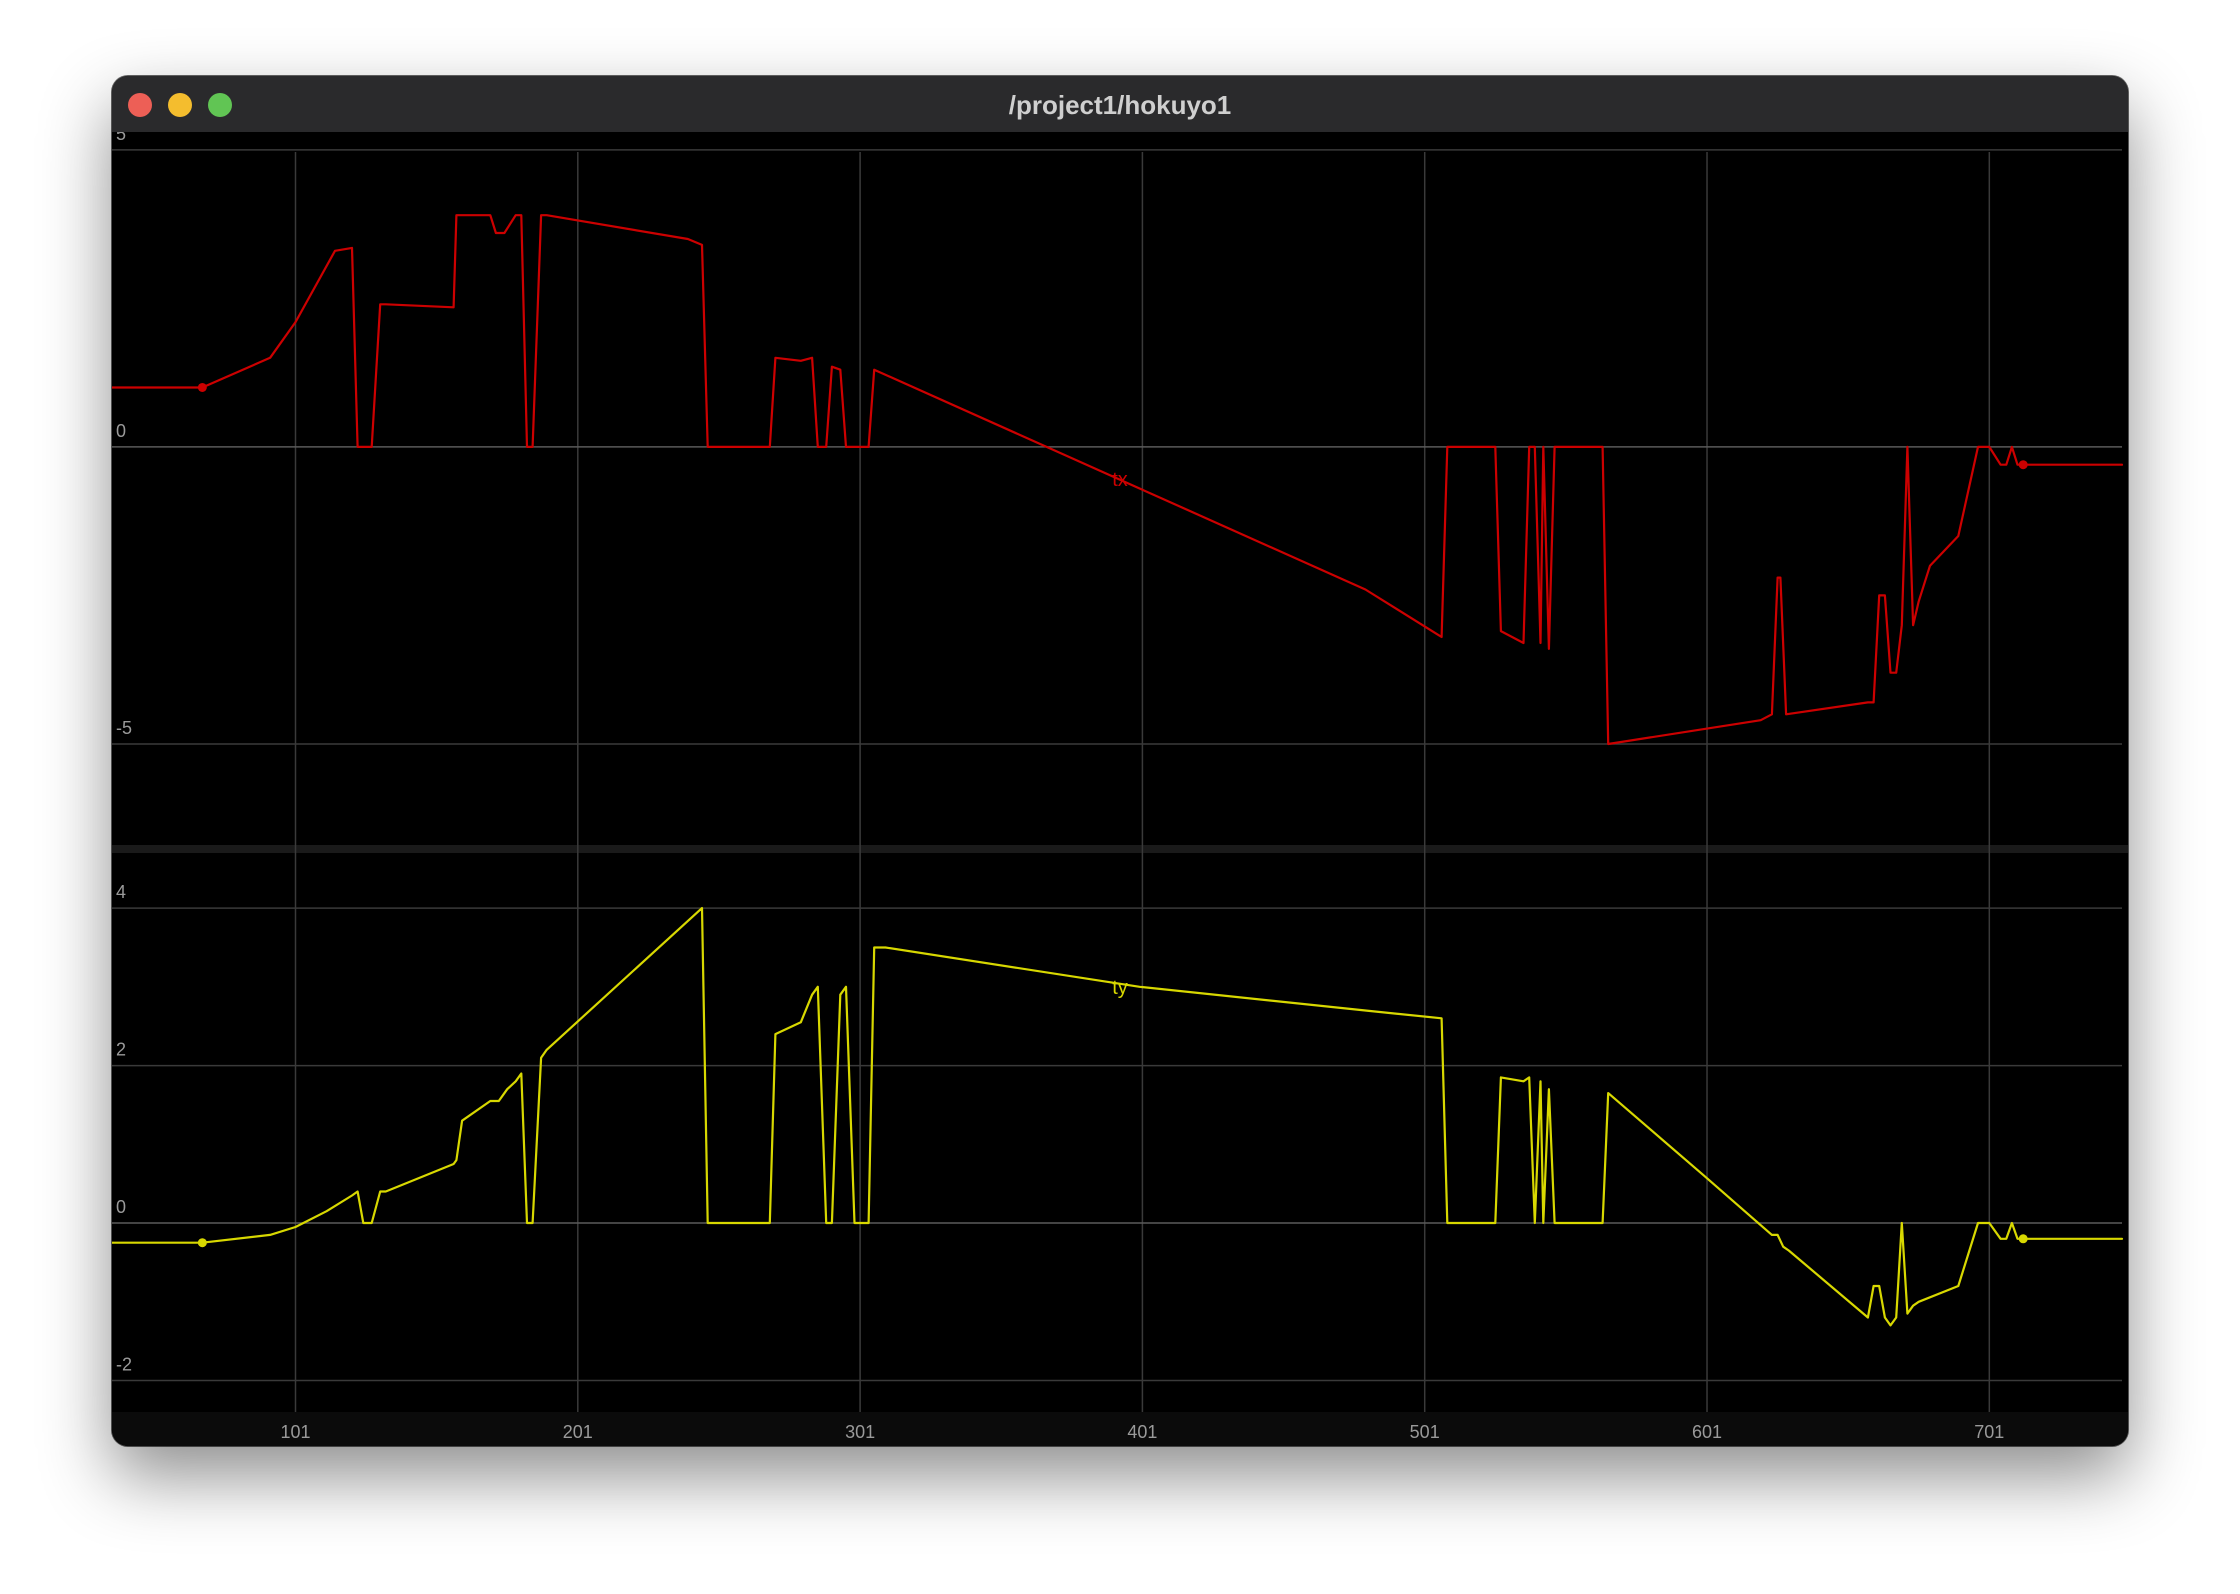 The height and width of the screenshot is (1594, 2240). What do you see at coordinates (124, 1365) in the screenshot?
I see `y-tick-label: -2` at bounding box center [124, 1365].